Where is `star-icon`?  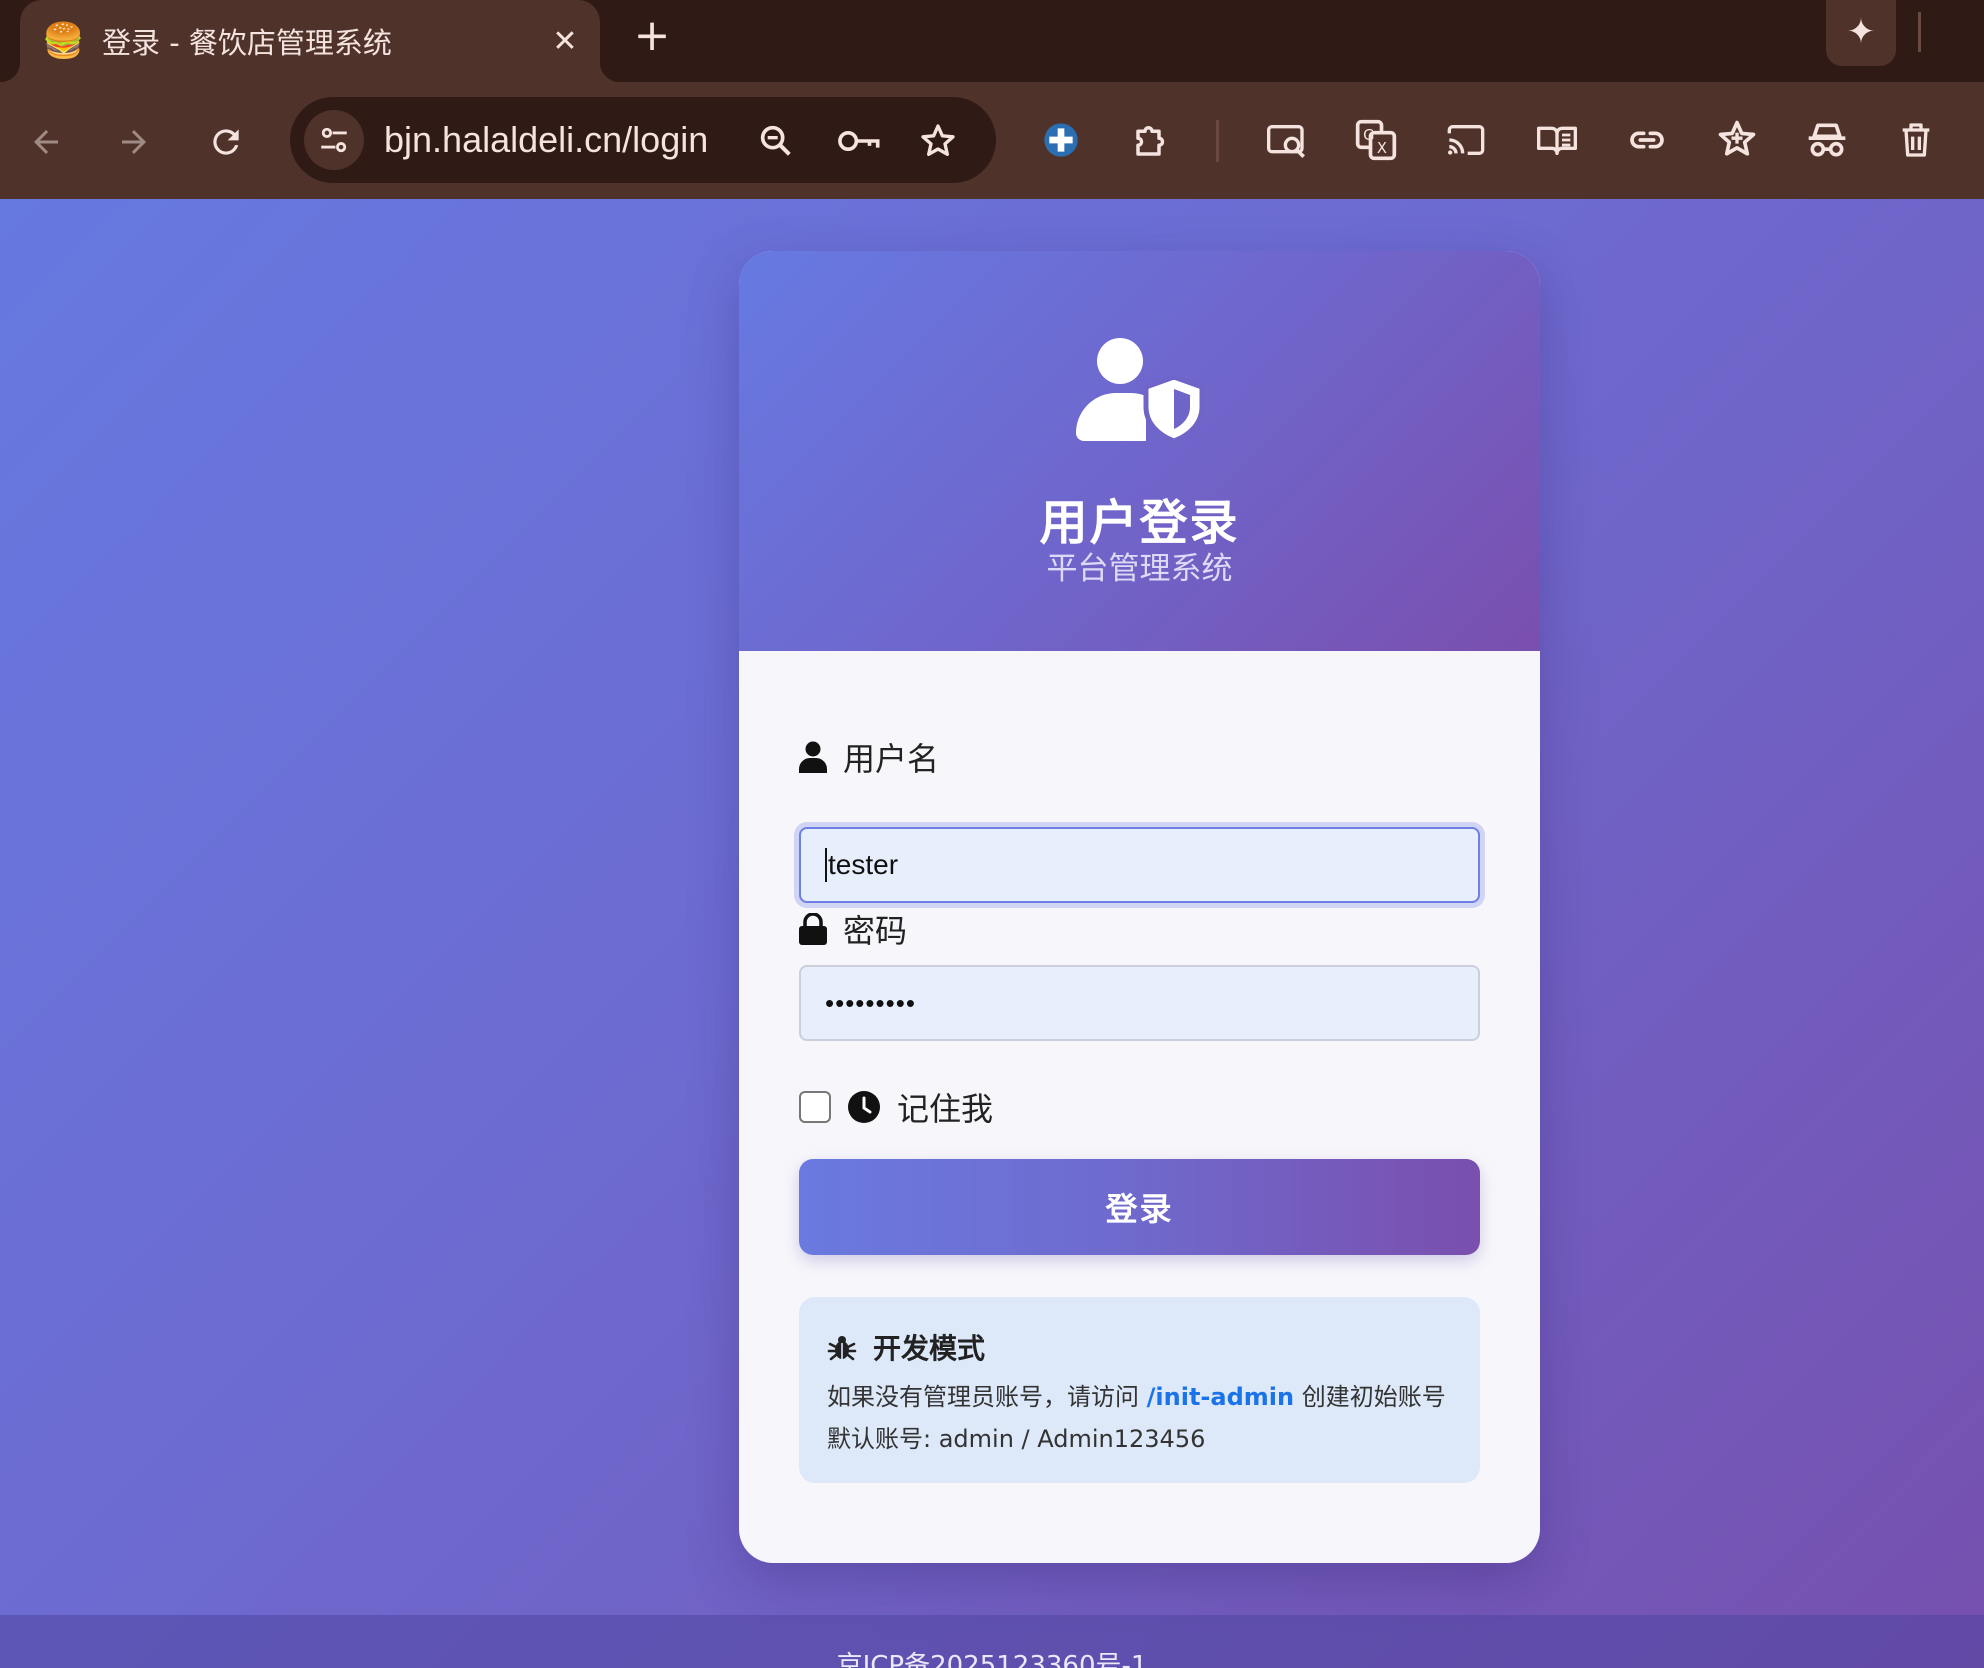 star-icon is located at coordinates (938, 140).